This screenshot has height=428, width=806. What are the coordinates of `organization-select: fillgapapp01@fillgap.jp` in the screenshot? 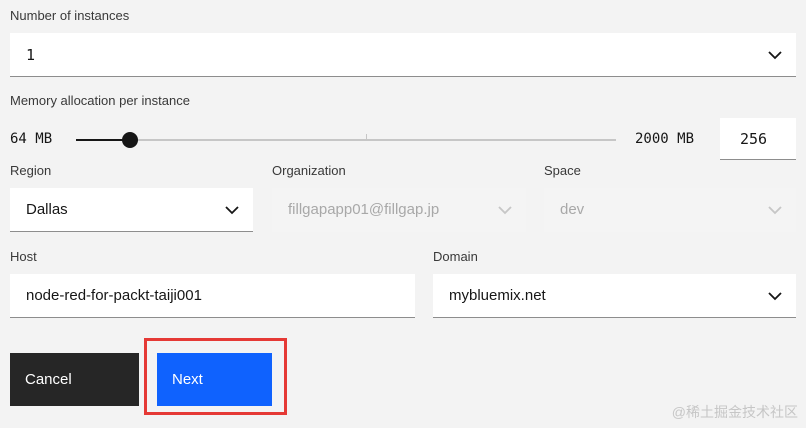 It's located at (399, 210).